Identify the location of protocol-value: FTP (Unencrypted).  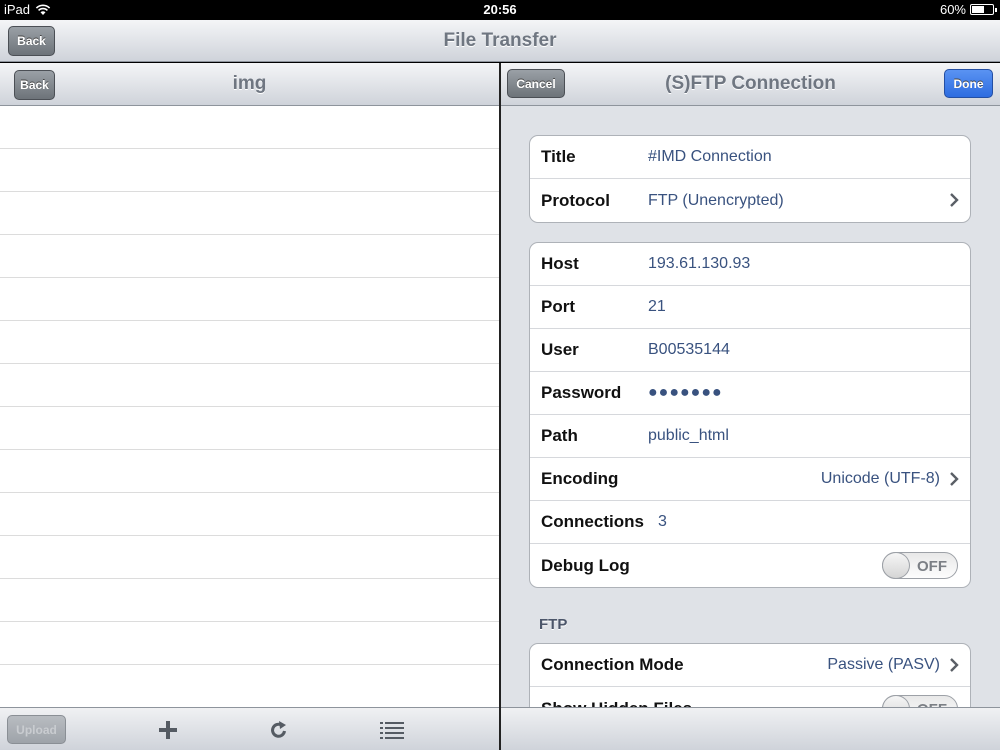
(716, 200).